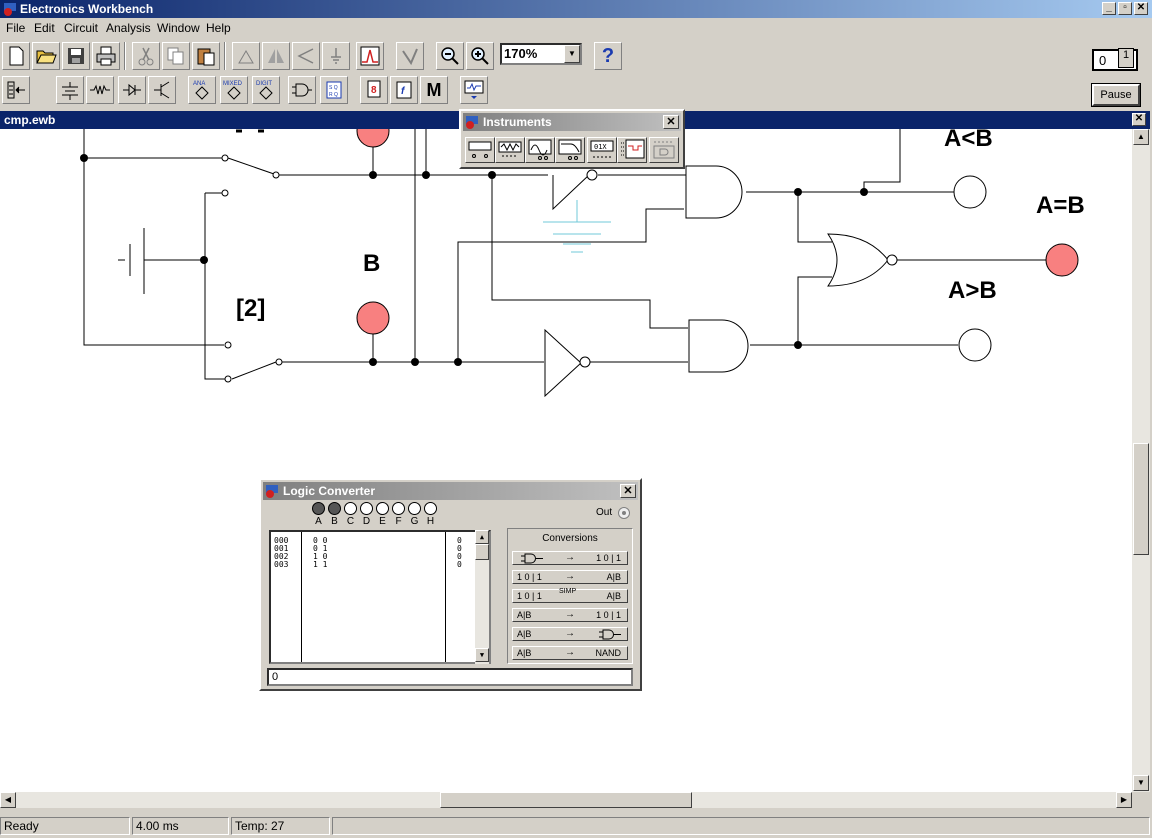 The image size is (1152, 838). Describe the element at coordinates (718, 346) in the screenshot. I see `and-gate-bottom` at that location.